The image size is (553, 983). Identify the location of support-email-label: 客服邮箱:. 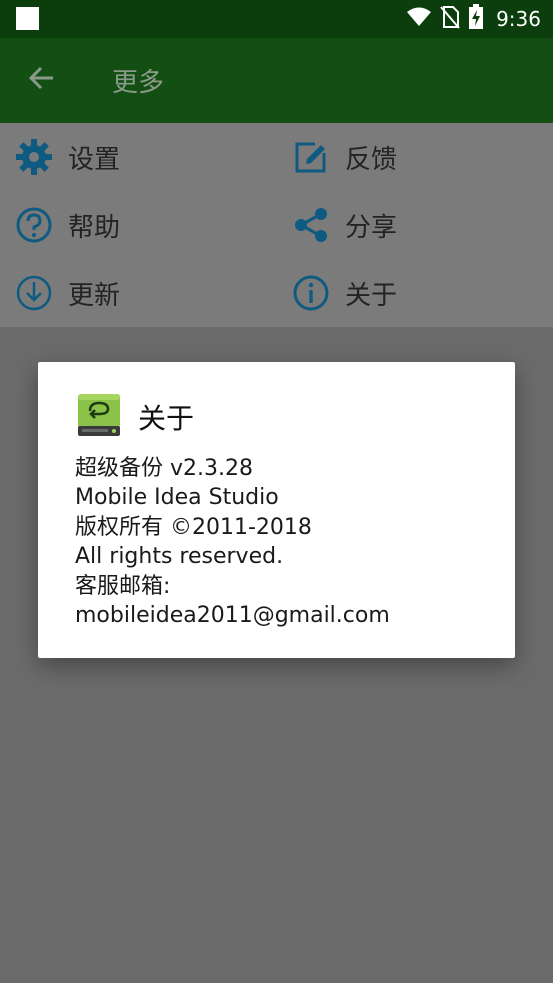
(123, 586).